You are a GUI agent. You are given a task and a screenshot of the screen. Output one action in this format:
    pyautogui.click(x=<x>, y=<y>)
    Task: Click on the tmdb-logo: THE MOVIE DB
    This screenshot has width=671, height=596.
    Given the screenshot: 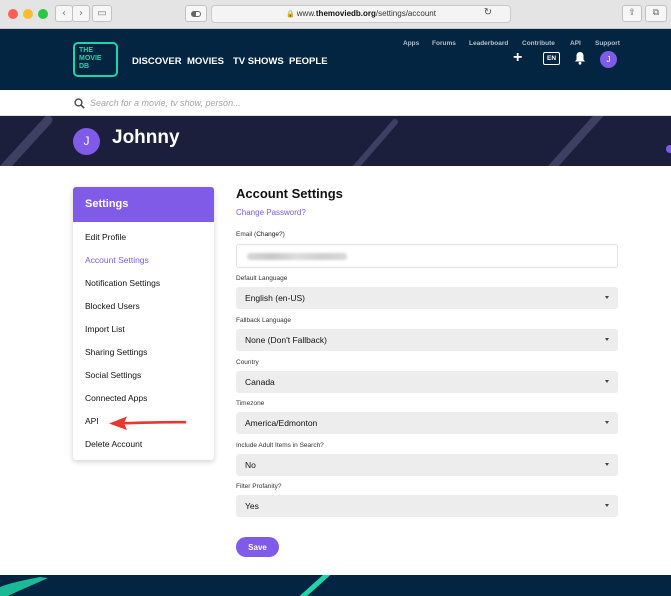 What is the action you would take?
    pyautogui.click(x=95, y=59)
    